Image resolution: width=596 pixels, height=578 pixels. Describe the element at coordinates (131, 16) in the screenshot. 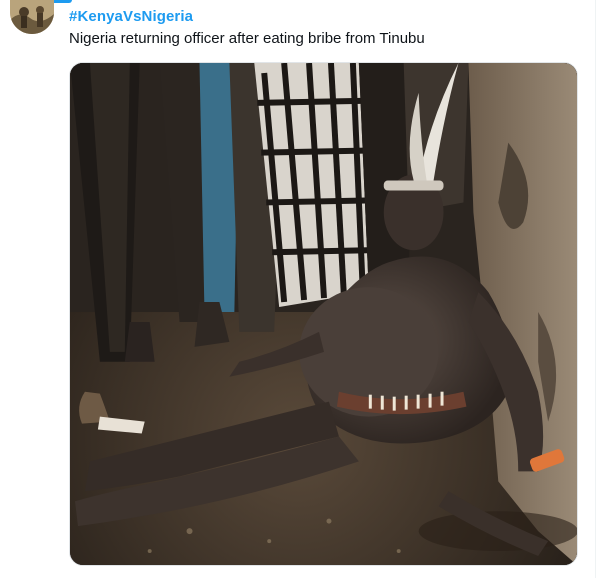

I see `hashtag-link: #KenyaVsNigeria` at that location.